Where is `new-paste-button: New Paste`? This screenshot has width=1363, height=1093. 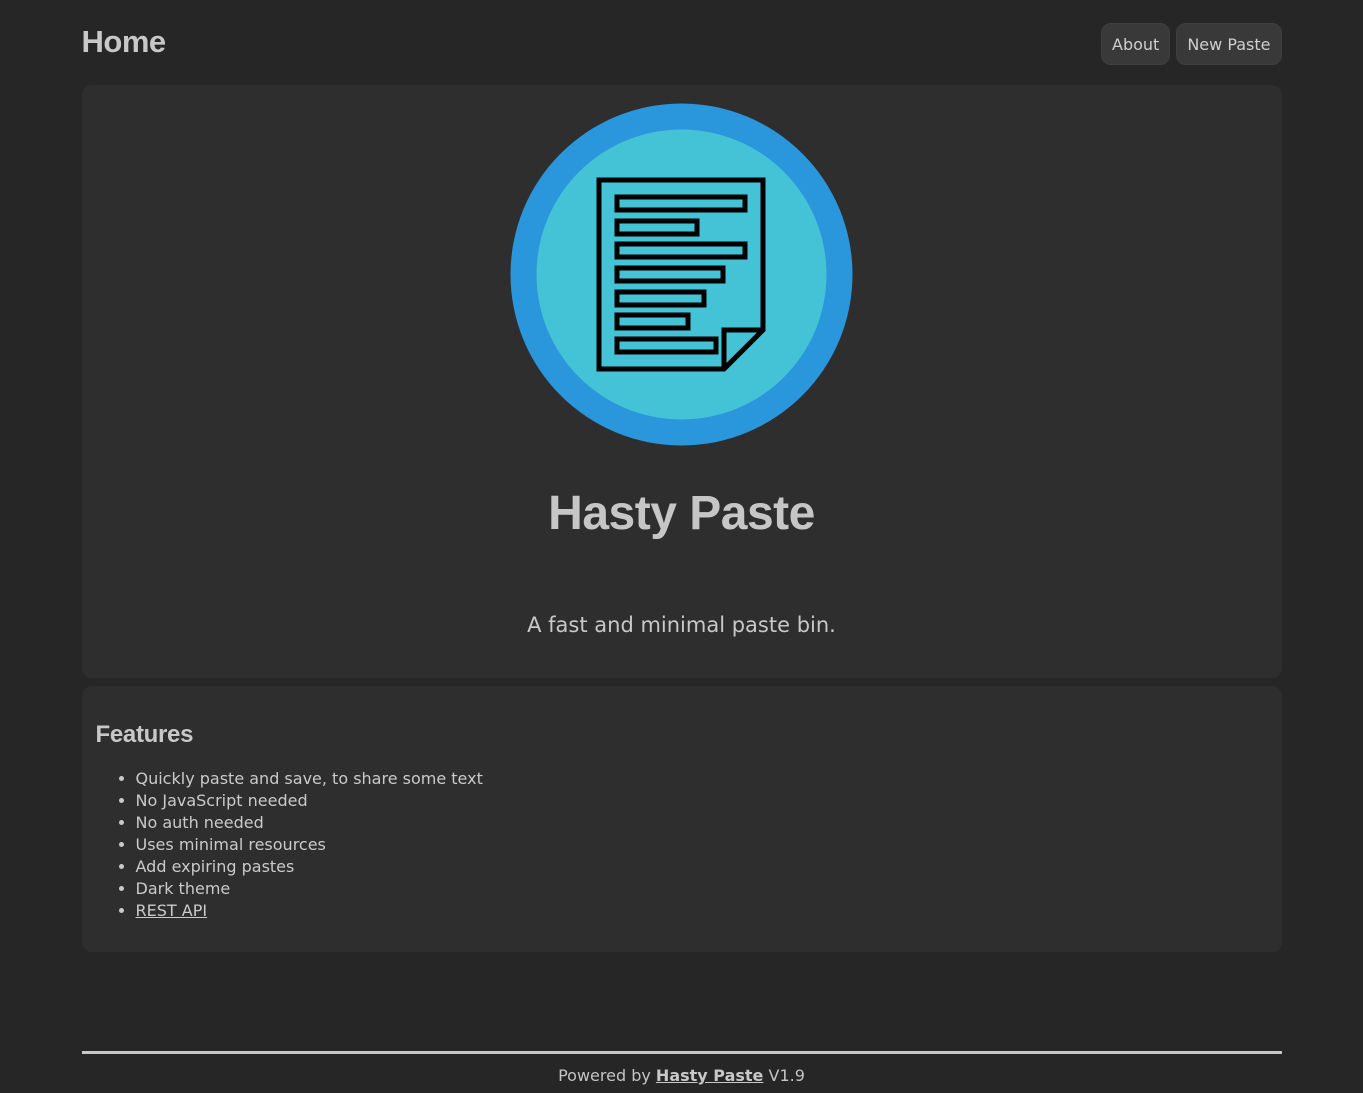 new-paste-button: New Paste is located at coordinates (1229, 44).